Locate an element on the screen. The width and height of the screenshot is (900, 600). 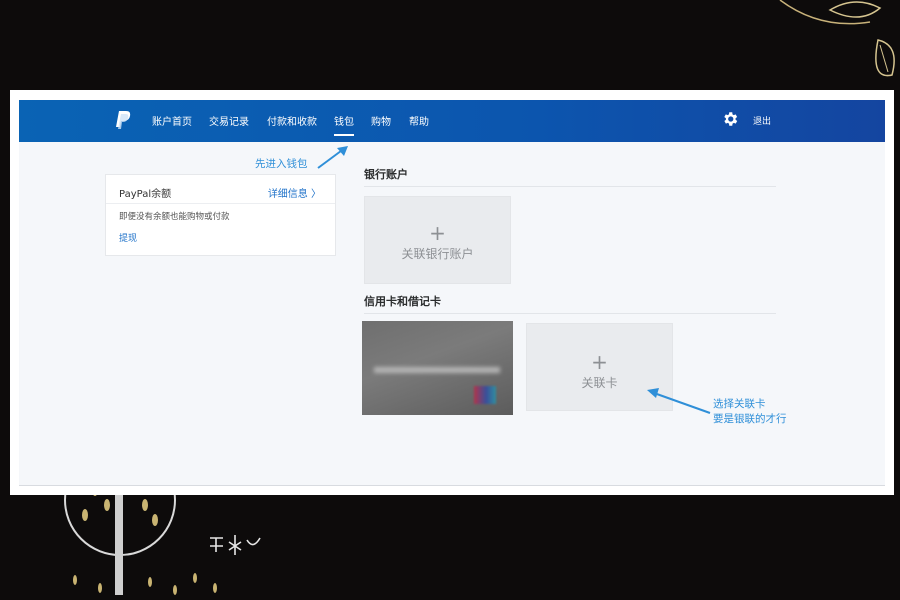
gear-icon is located at coordinates (730, 119).